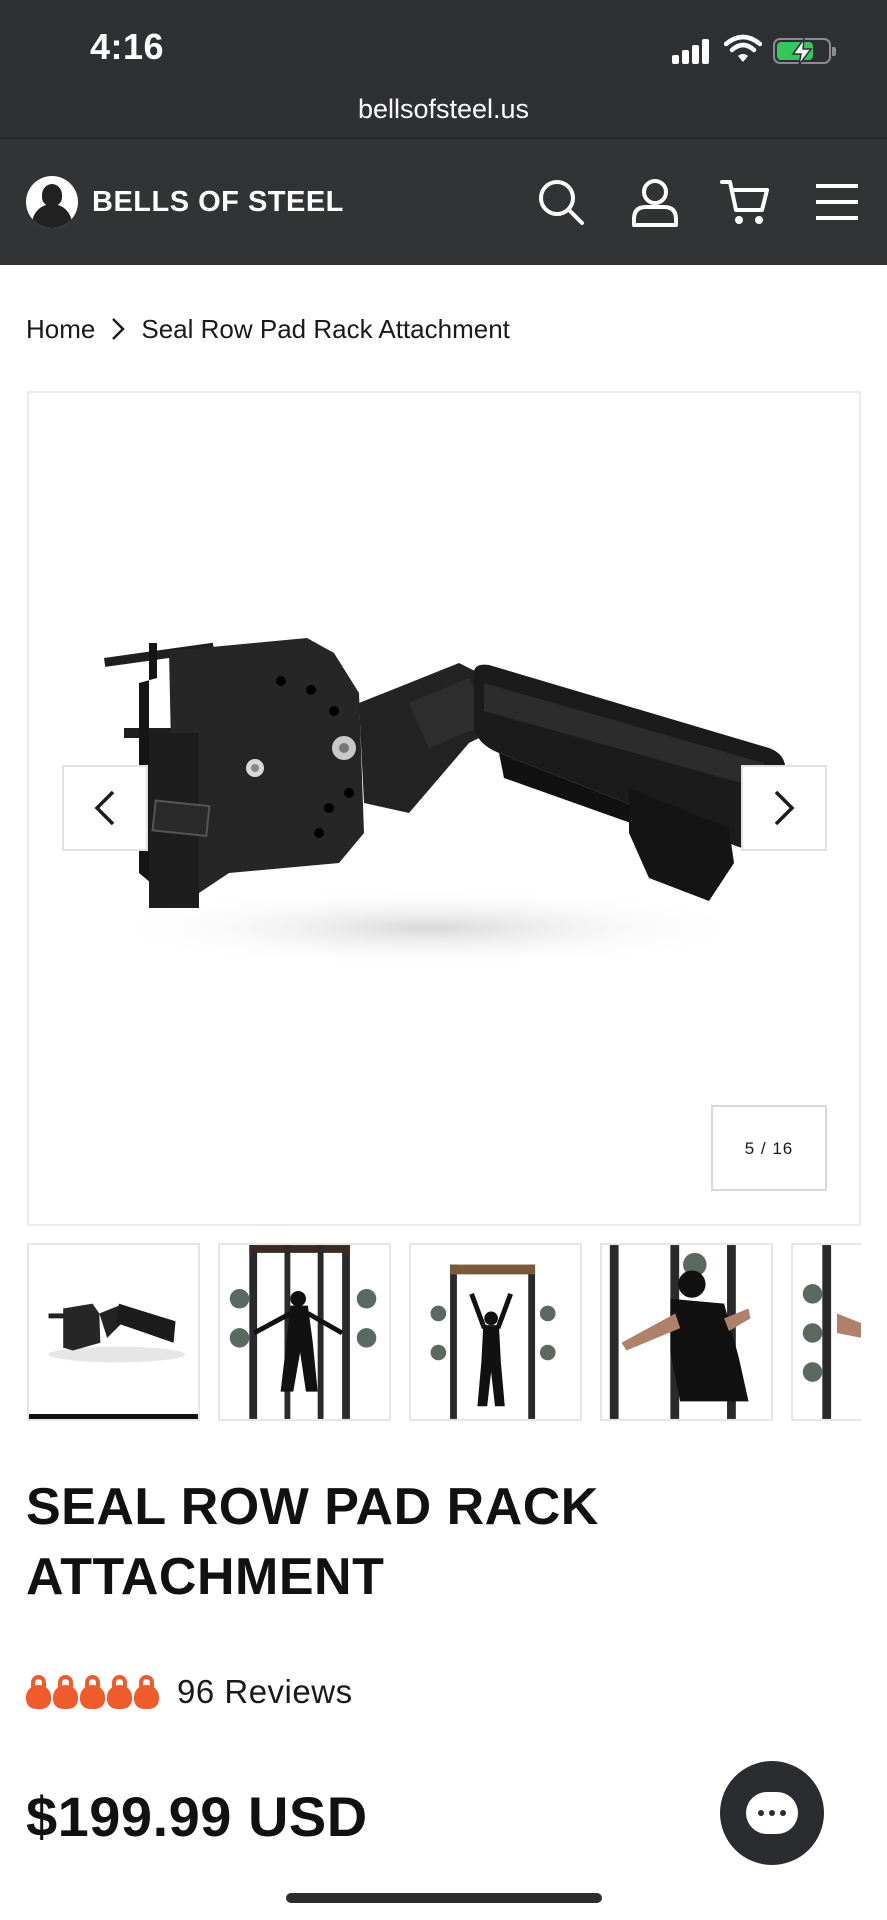 The width and height of the screenshot is (887, 1920). What do you see at coordinates (561, 202) in the screenshot?
I see `search-icon` at bounding box center [561, 202].